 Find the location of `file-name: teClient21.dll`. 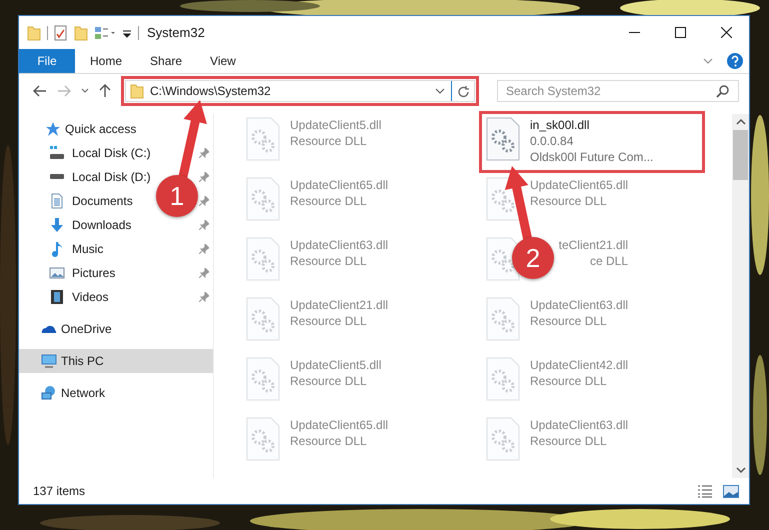

file-name: teClient21.dll is located at coordinates (593, 245).